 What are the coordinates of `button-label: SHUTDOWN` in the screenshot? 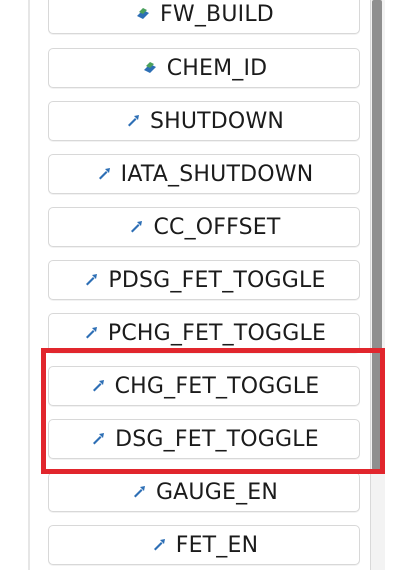 It's located at (217, 121).